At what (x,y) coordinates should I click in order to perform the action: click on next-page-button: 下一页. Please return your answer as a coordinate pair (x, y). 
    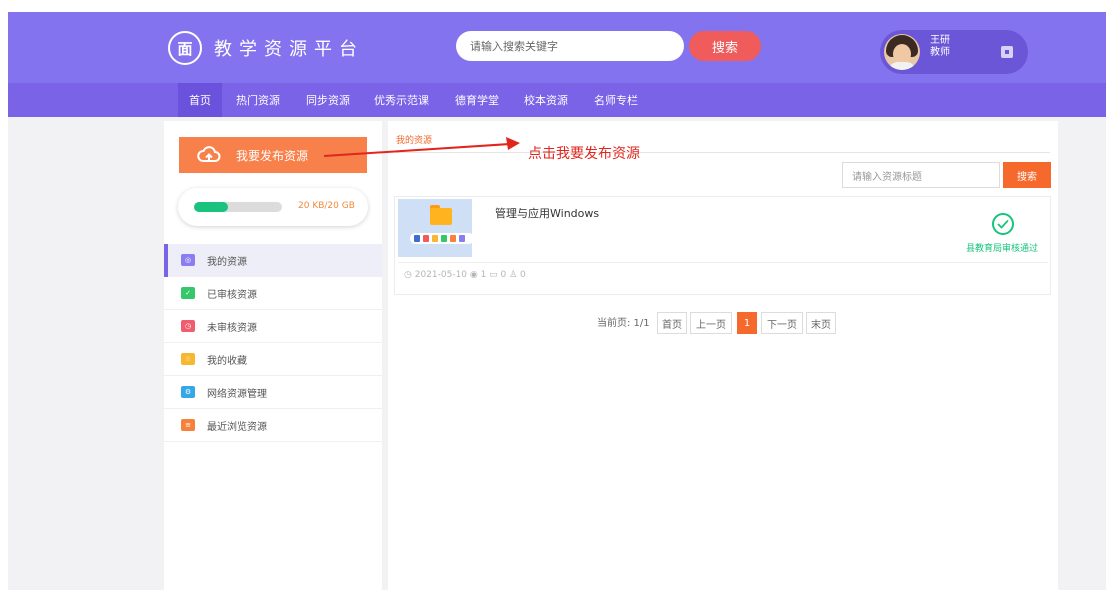
    Looking at the image, I should click on (782, 323).